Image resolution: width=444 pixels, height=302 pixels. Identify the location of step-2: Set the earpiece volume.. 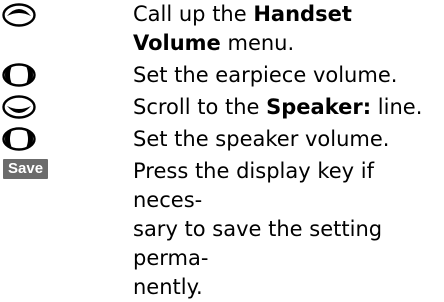
(222, 76).